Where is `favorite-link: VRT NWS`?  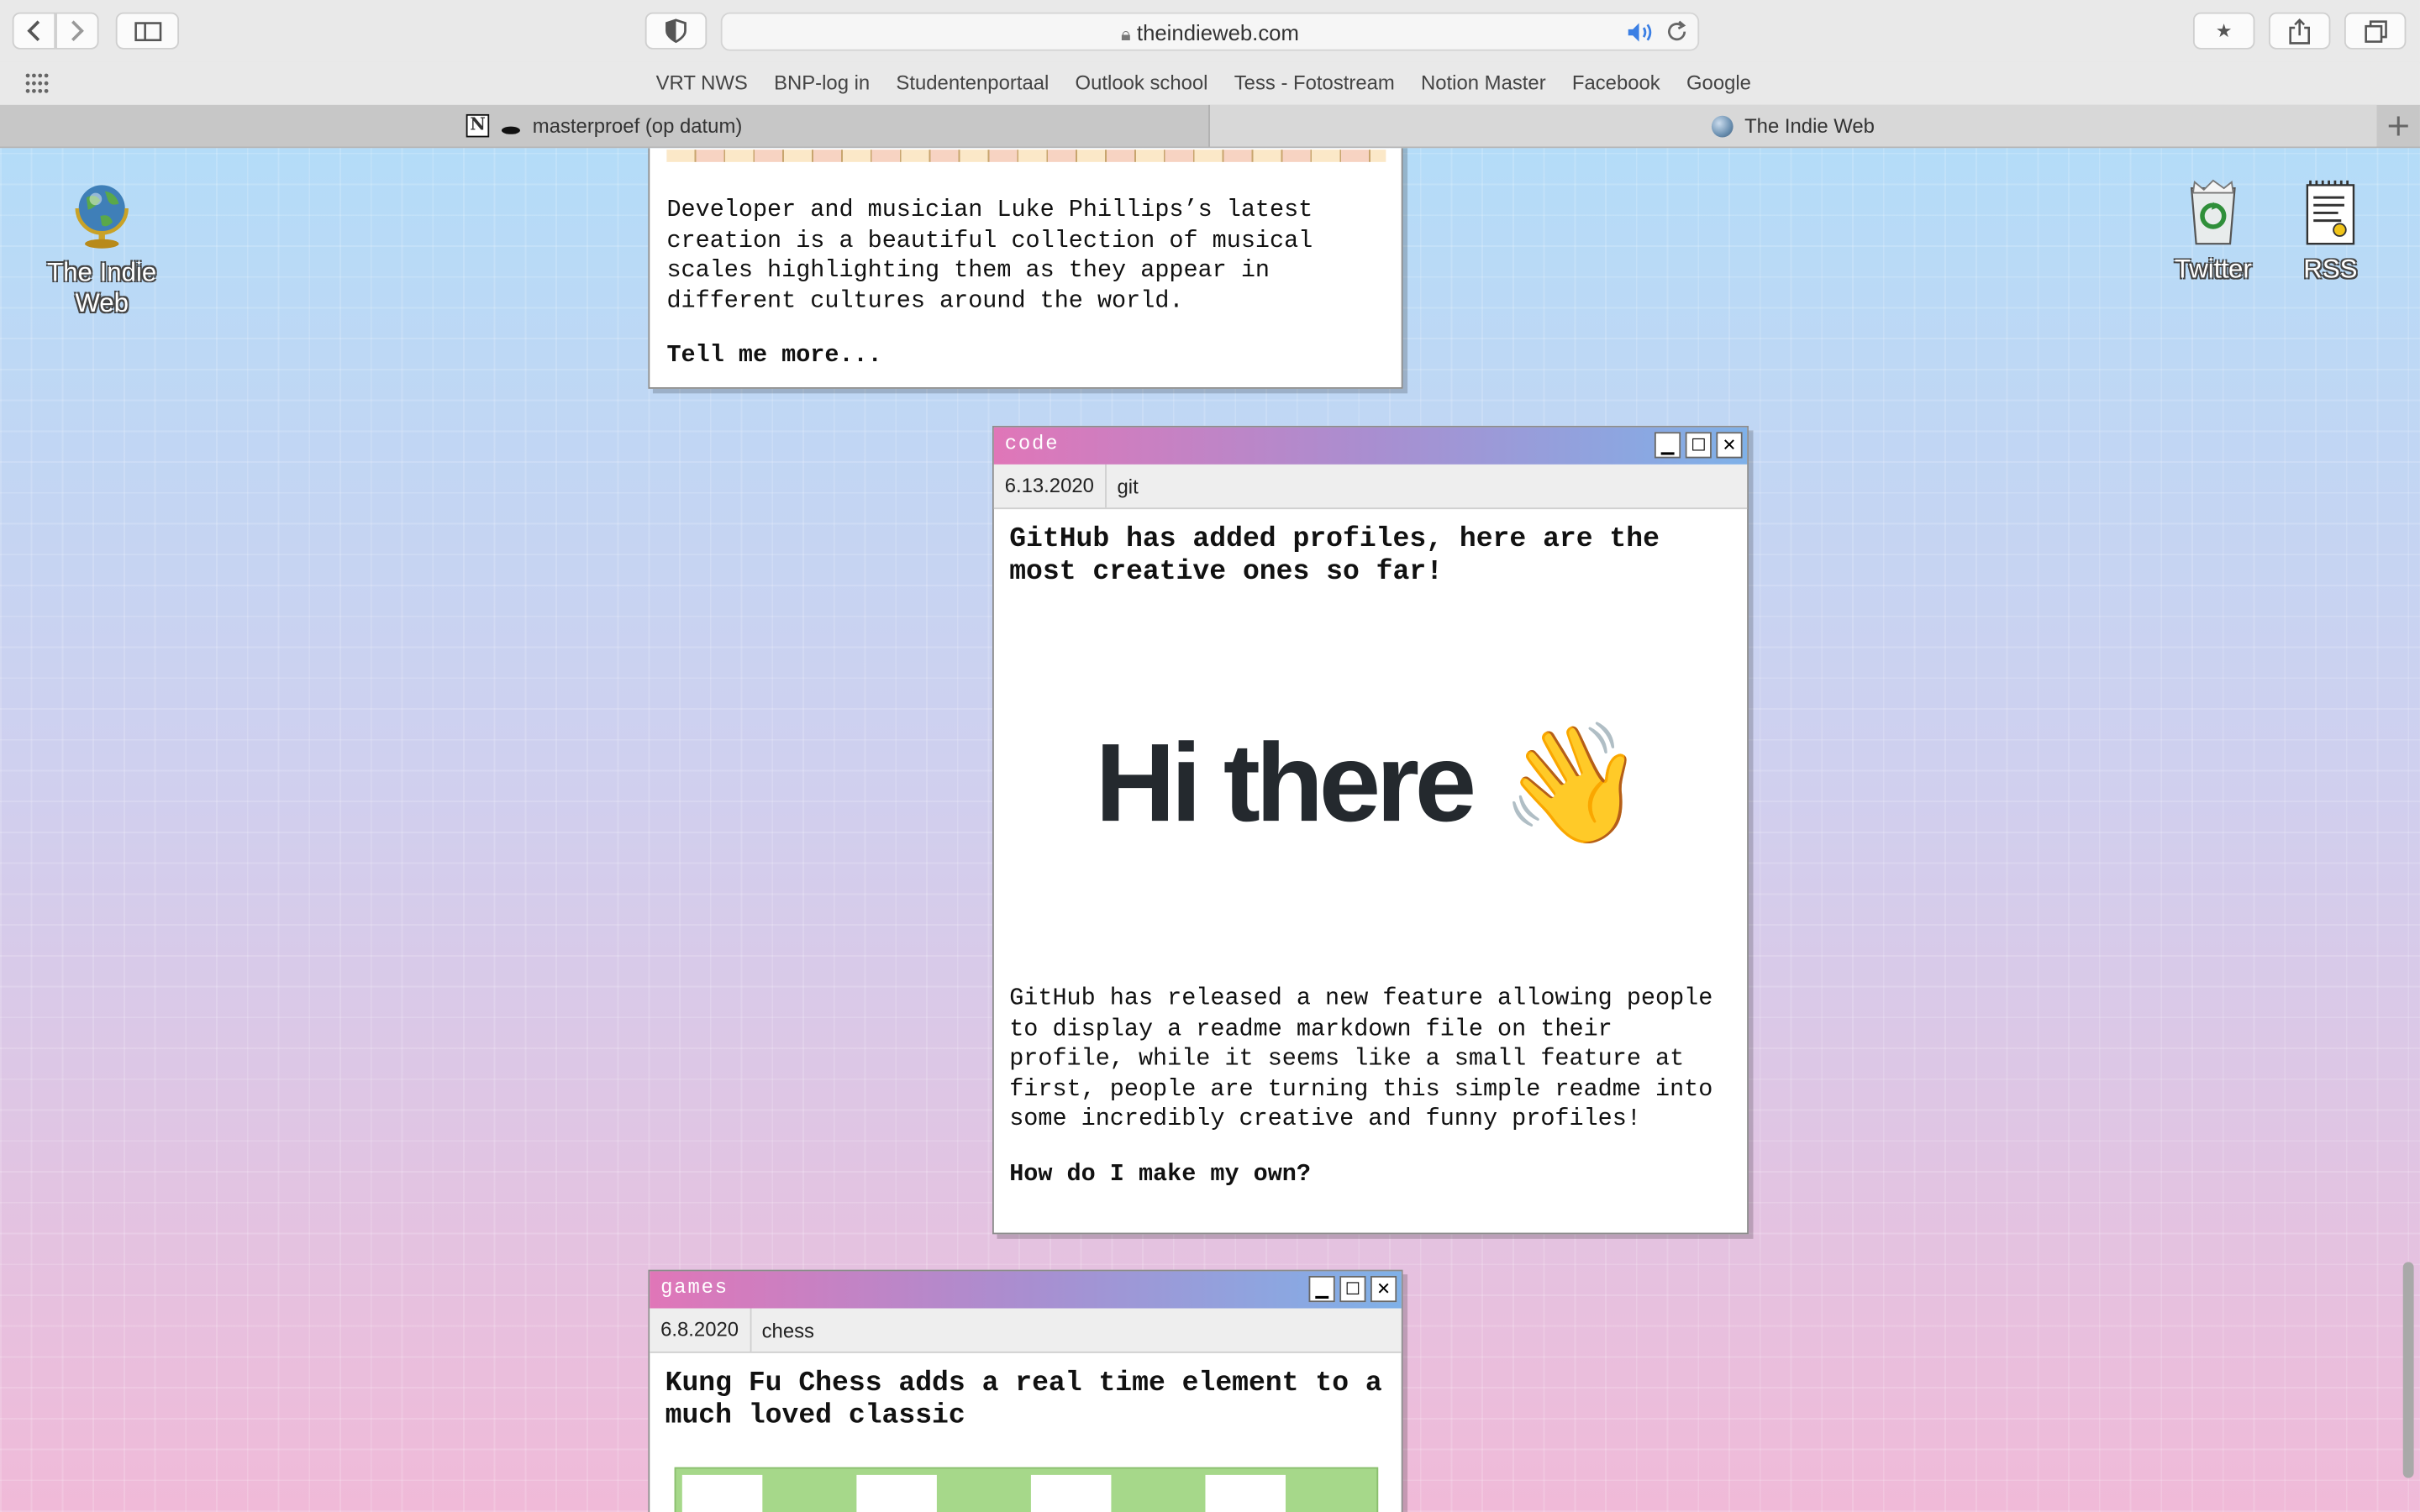
favorite-link: VRT NWS is located at coordinates (702, 82).